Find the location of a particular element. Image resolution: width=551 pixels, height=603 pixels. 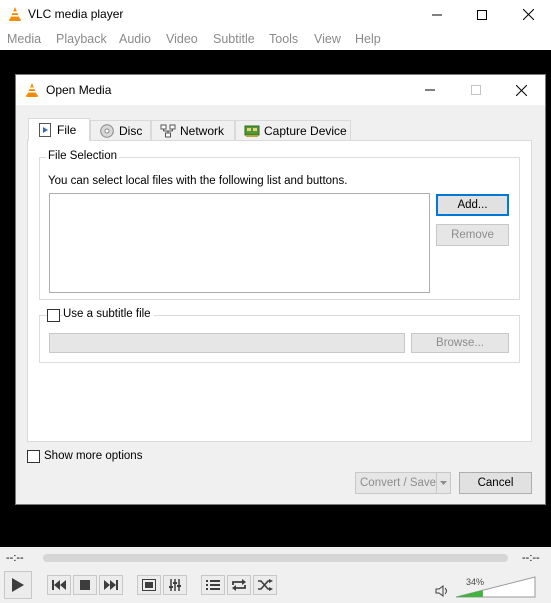

convert-save-button: Convert / Save is located at coordinates (403, 483).